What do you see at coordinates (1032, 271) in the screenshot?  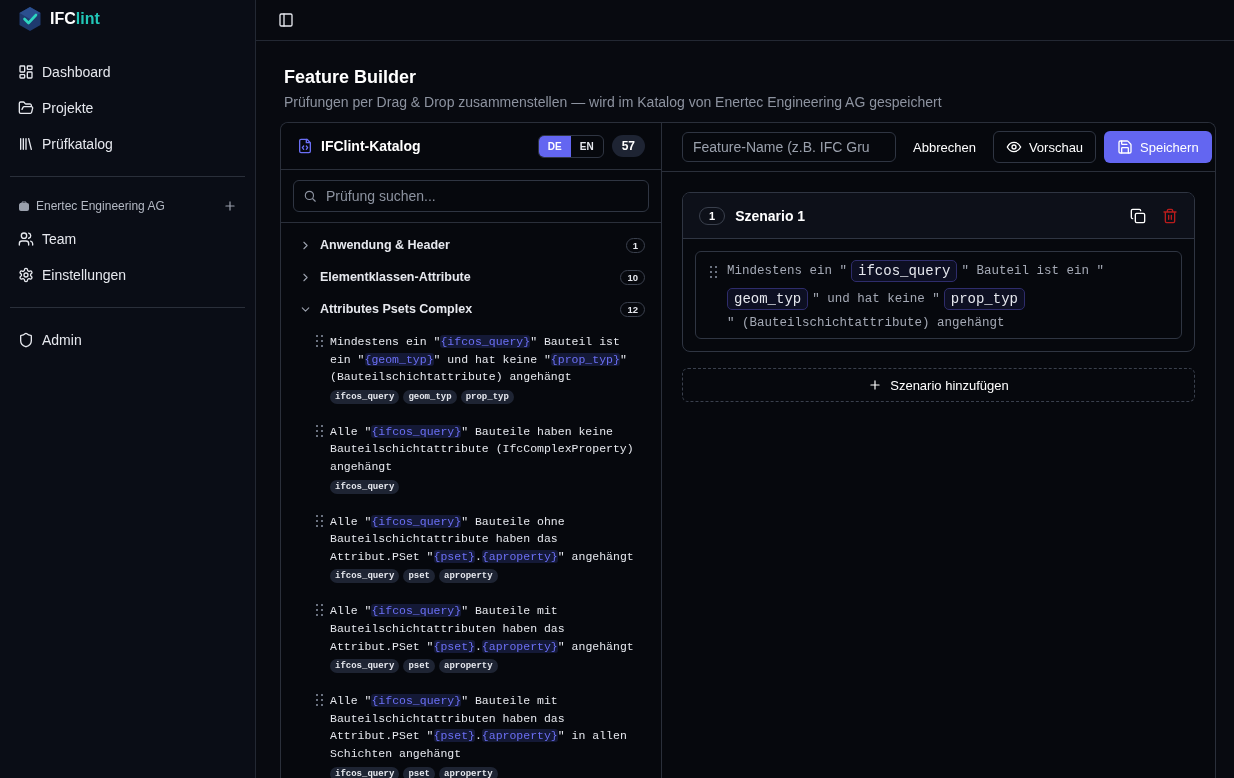 I see `step-text: " Bauteil ist ein "` at bounding box center [1032, 271].